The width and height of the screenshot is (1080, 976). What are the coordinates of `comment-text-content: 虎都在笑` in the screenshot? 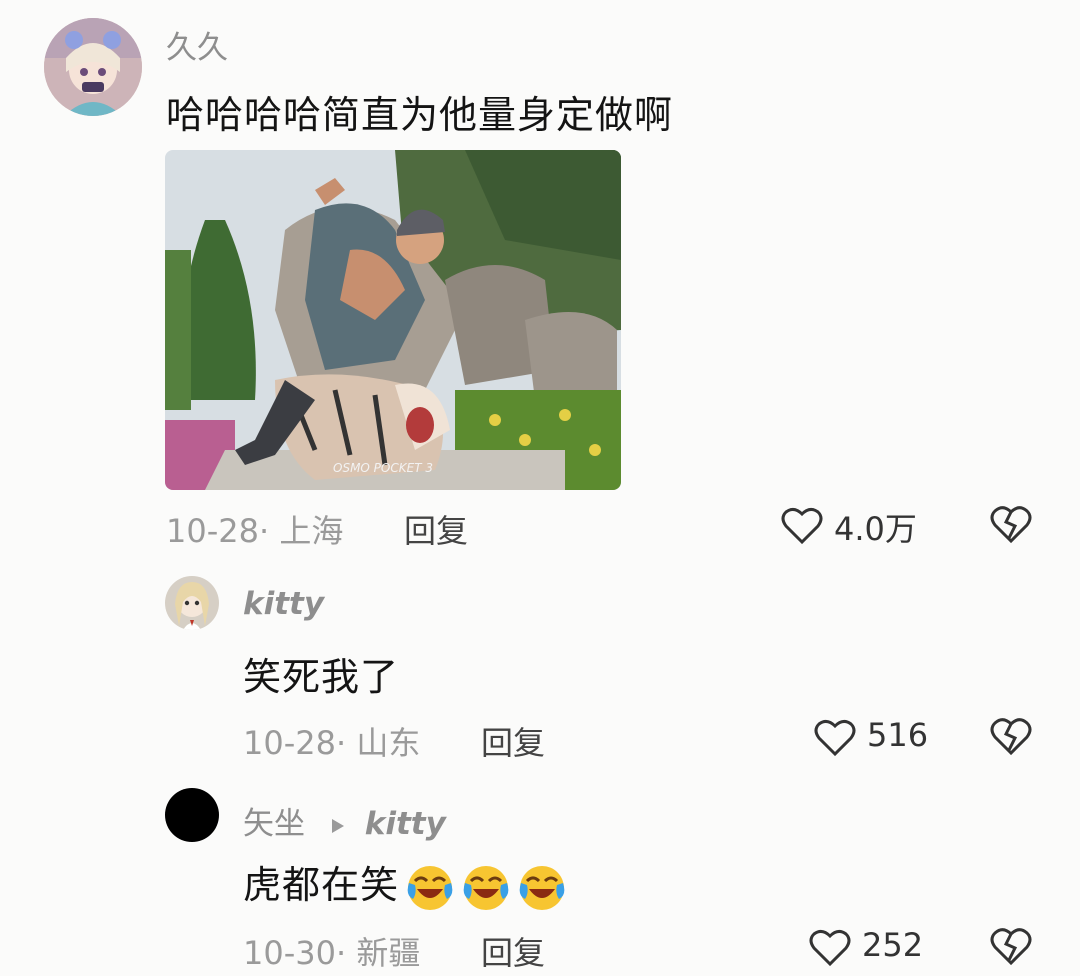 It's located at (321, 885).